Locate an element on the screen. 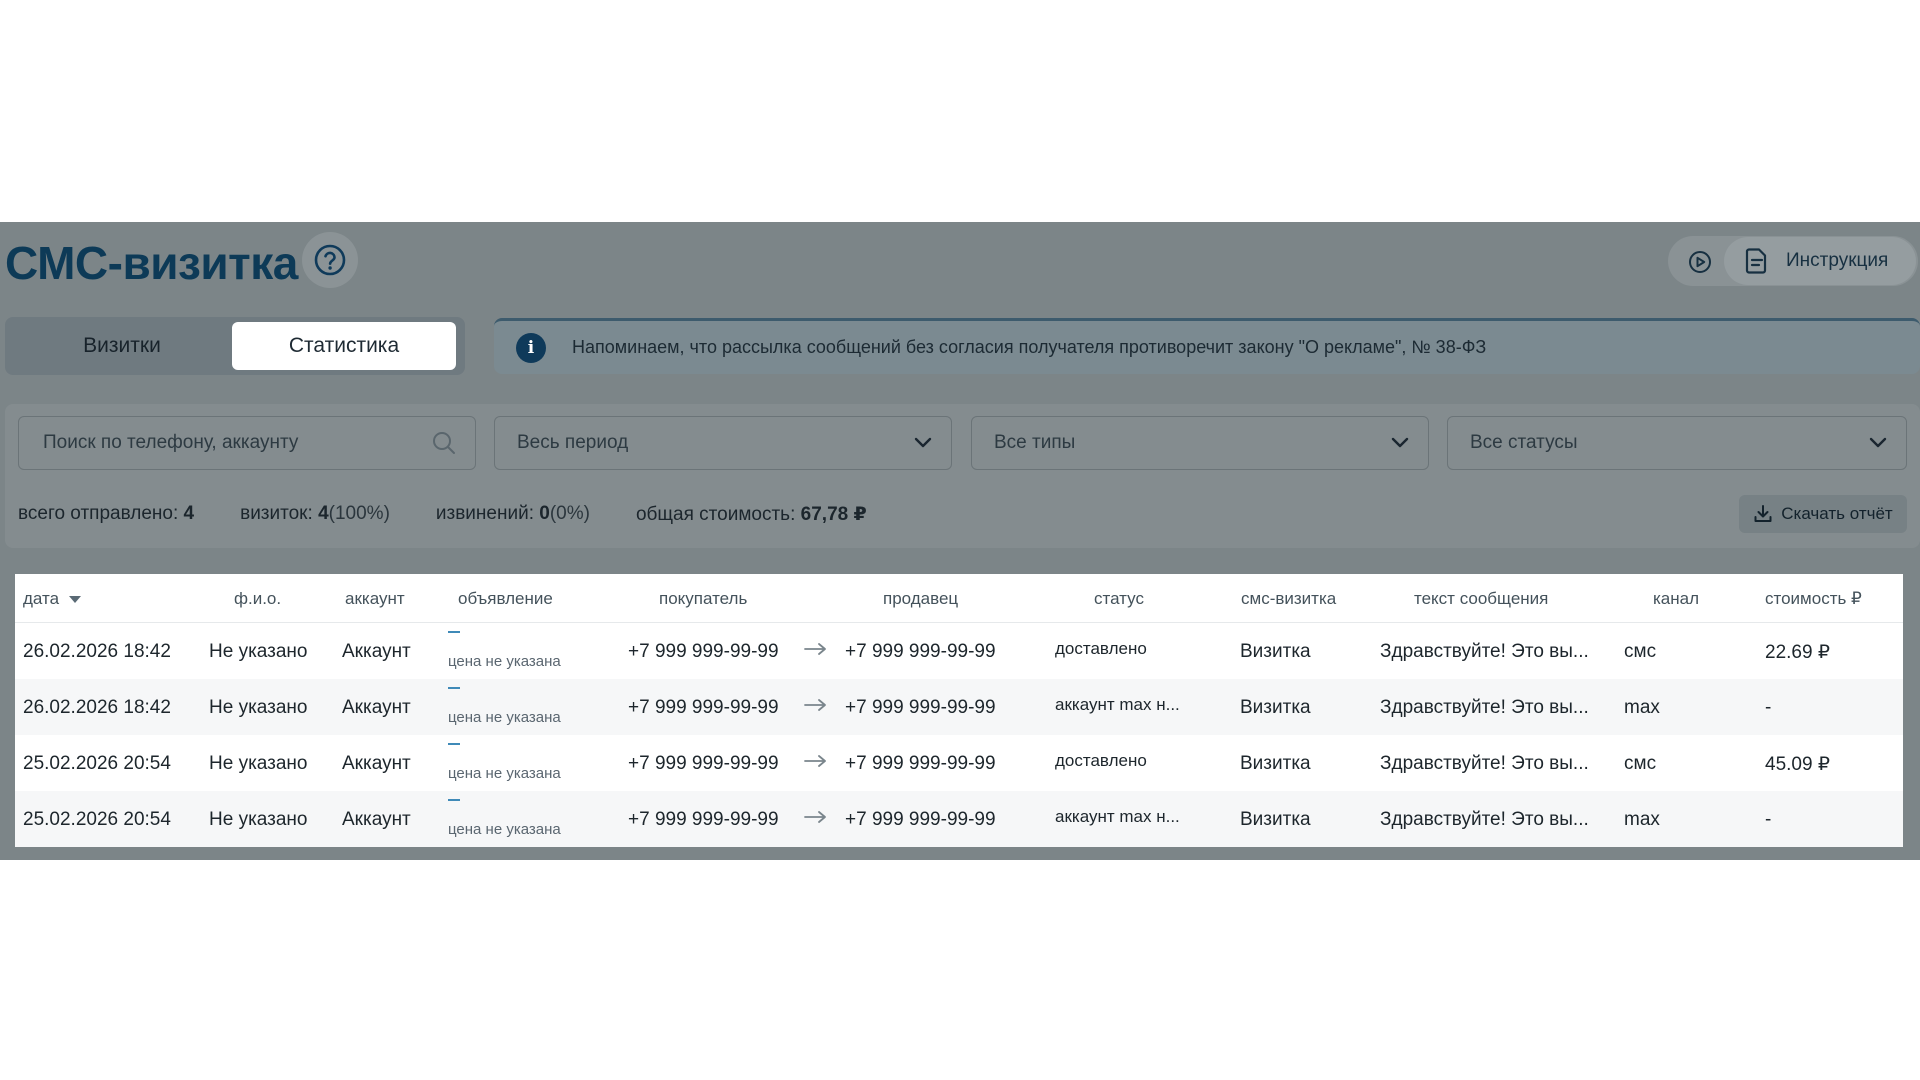 This screenshot has width=1920, height=1080. tab-statistics: Статистика is located at coordinates (344, 346).